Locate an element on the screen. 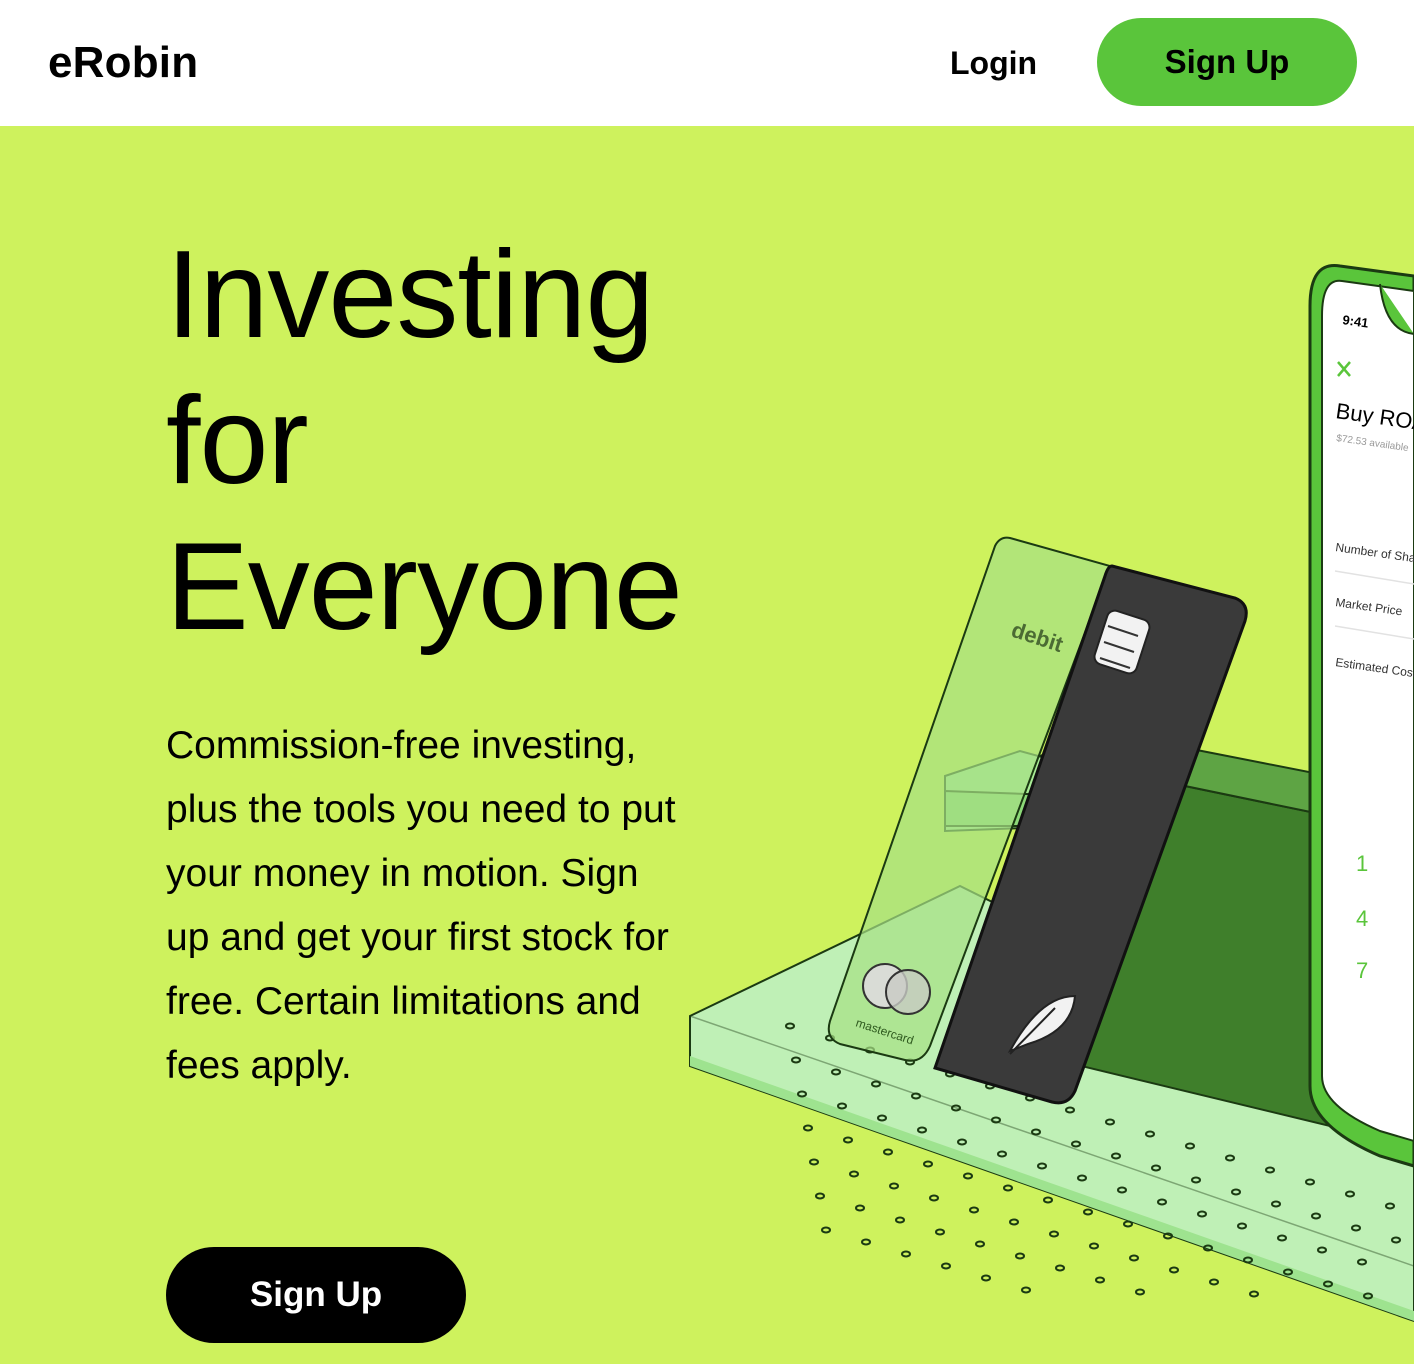 The image size is (1414, 1364). header-signup-button: Sign Up is located at coordinates (1227, 62).